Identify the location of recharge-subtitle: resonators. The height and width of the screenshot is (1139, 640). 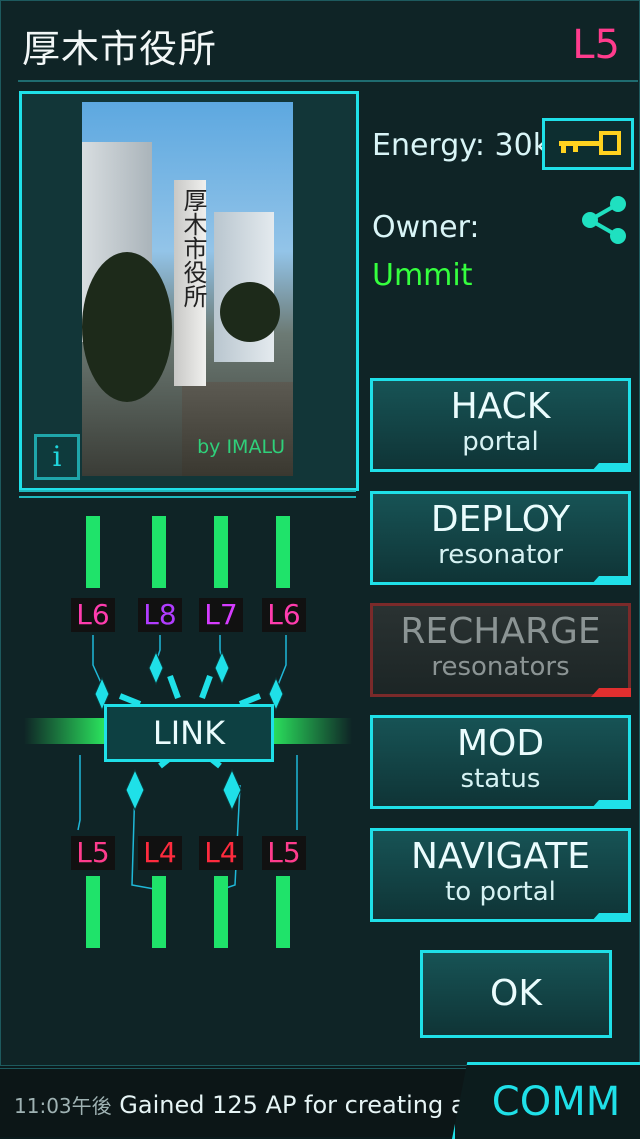
(500, 667).